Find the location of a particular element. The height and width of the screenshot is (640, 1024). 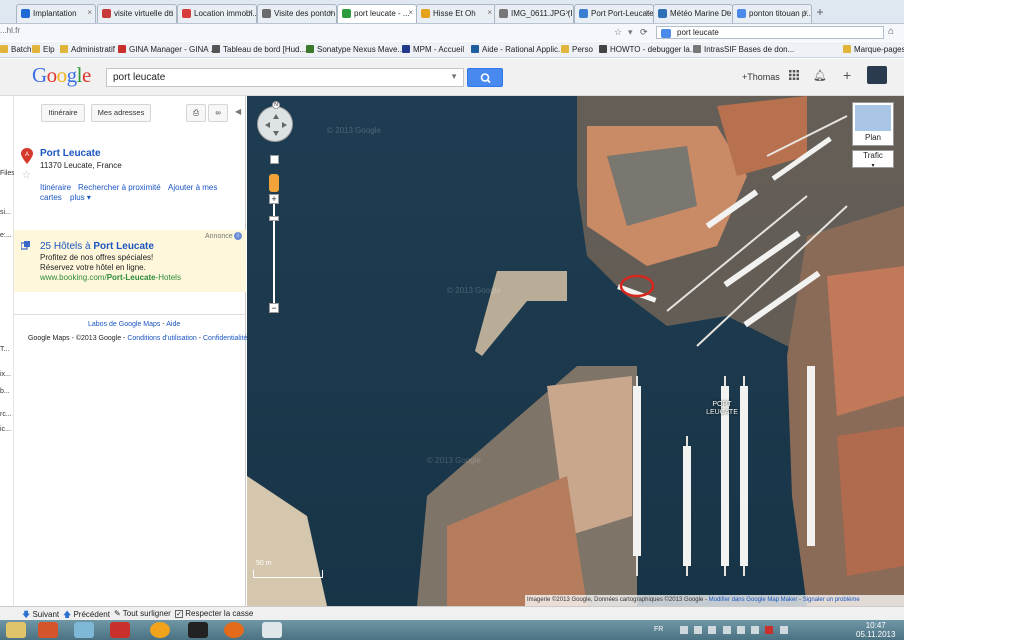

privacy-link: Confidentialité is located at coordinates (225, 338).